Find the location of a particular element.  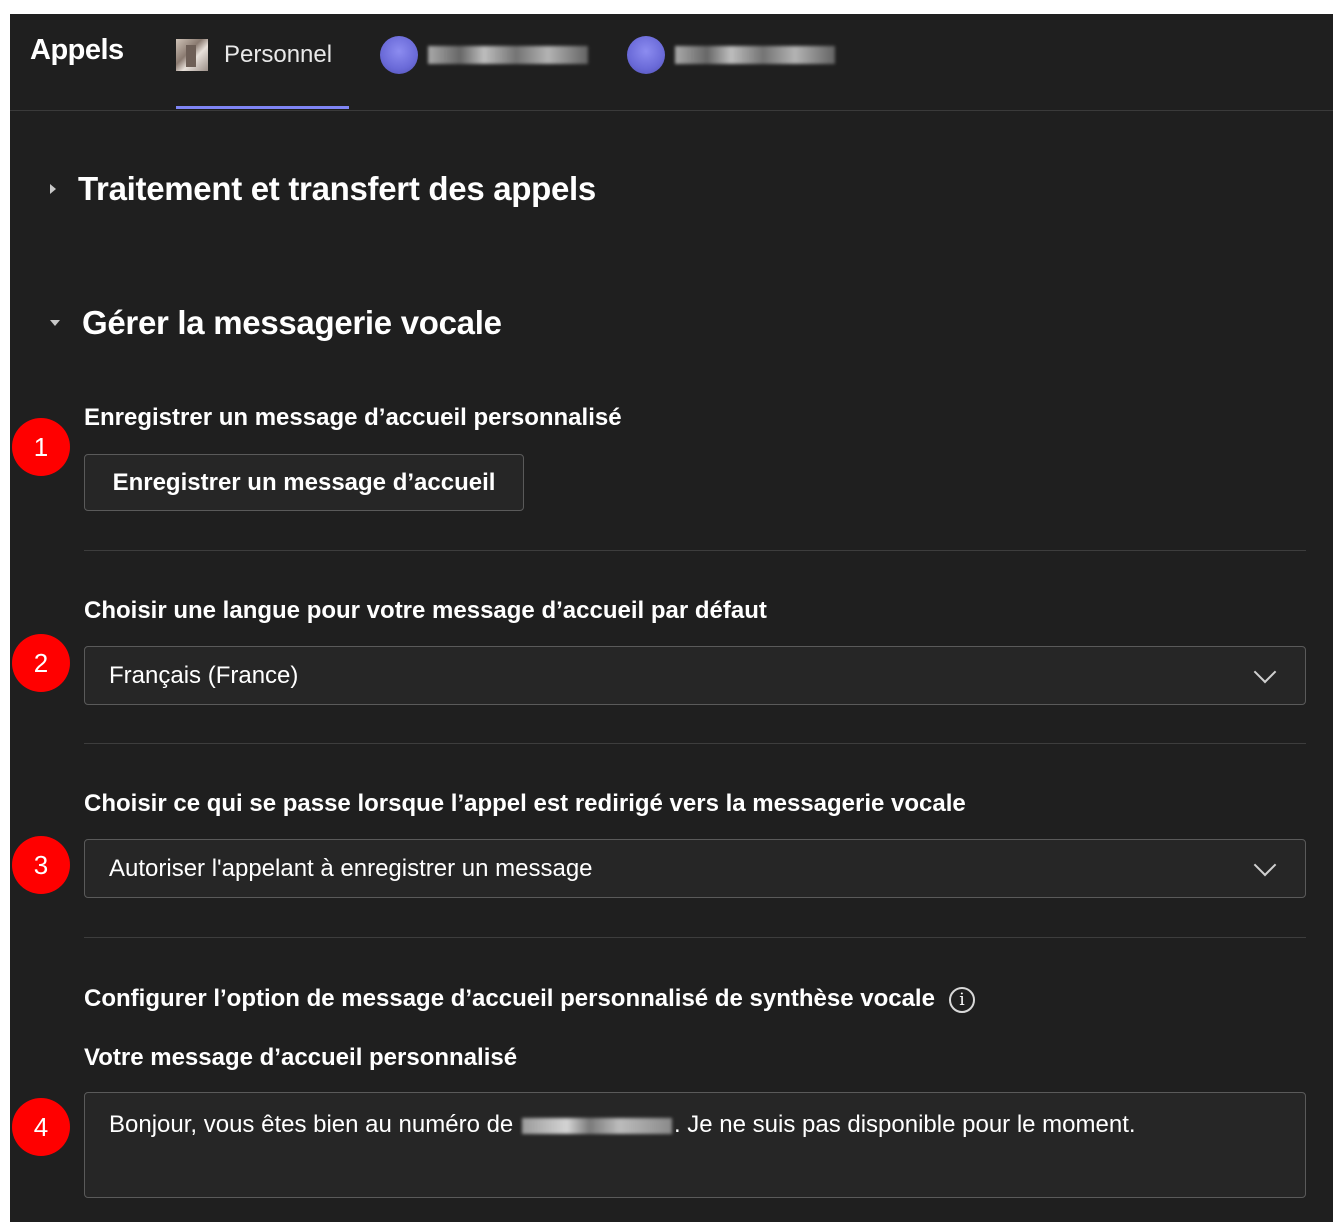

caret-down-icon is located at coordinates (55, 323).